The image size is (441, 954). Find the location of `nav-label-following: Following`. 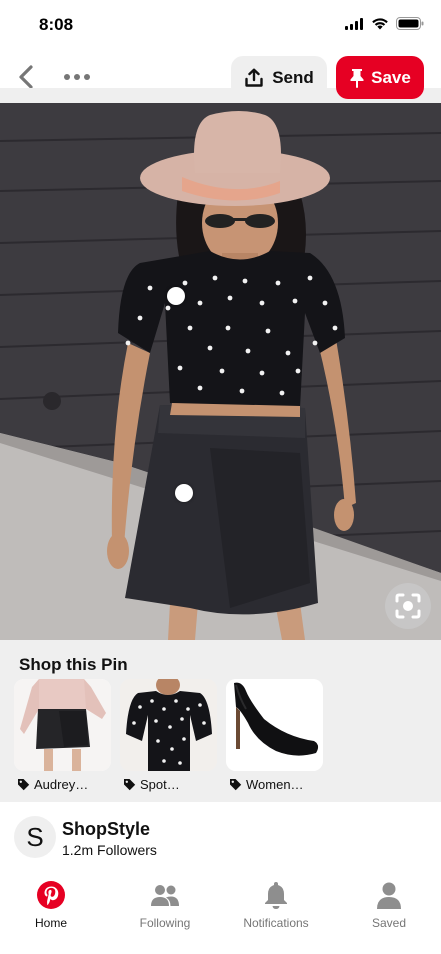

nav-label-following: Following is located at coordinates (165, 923).